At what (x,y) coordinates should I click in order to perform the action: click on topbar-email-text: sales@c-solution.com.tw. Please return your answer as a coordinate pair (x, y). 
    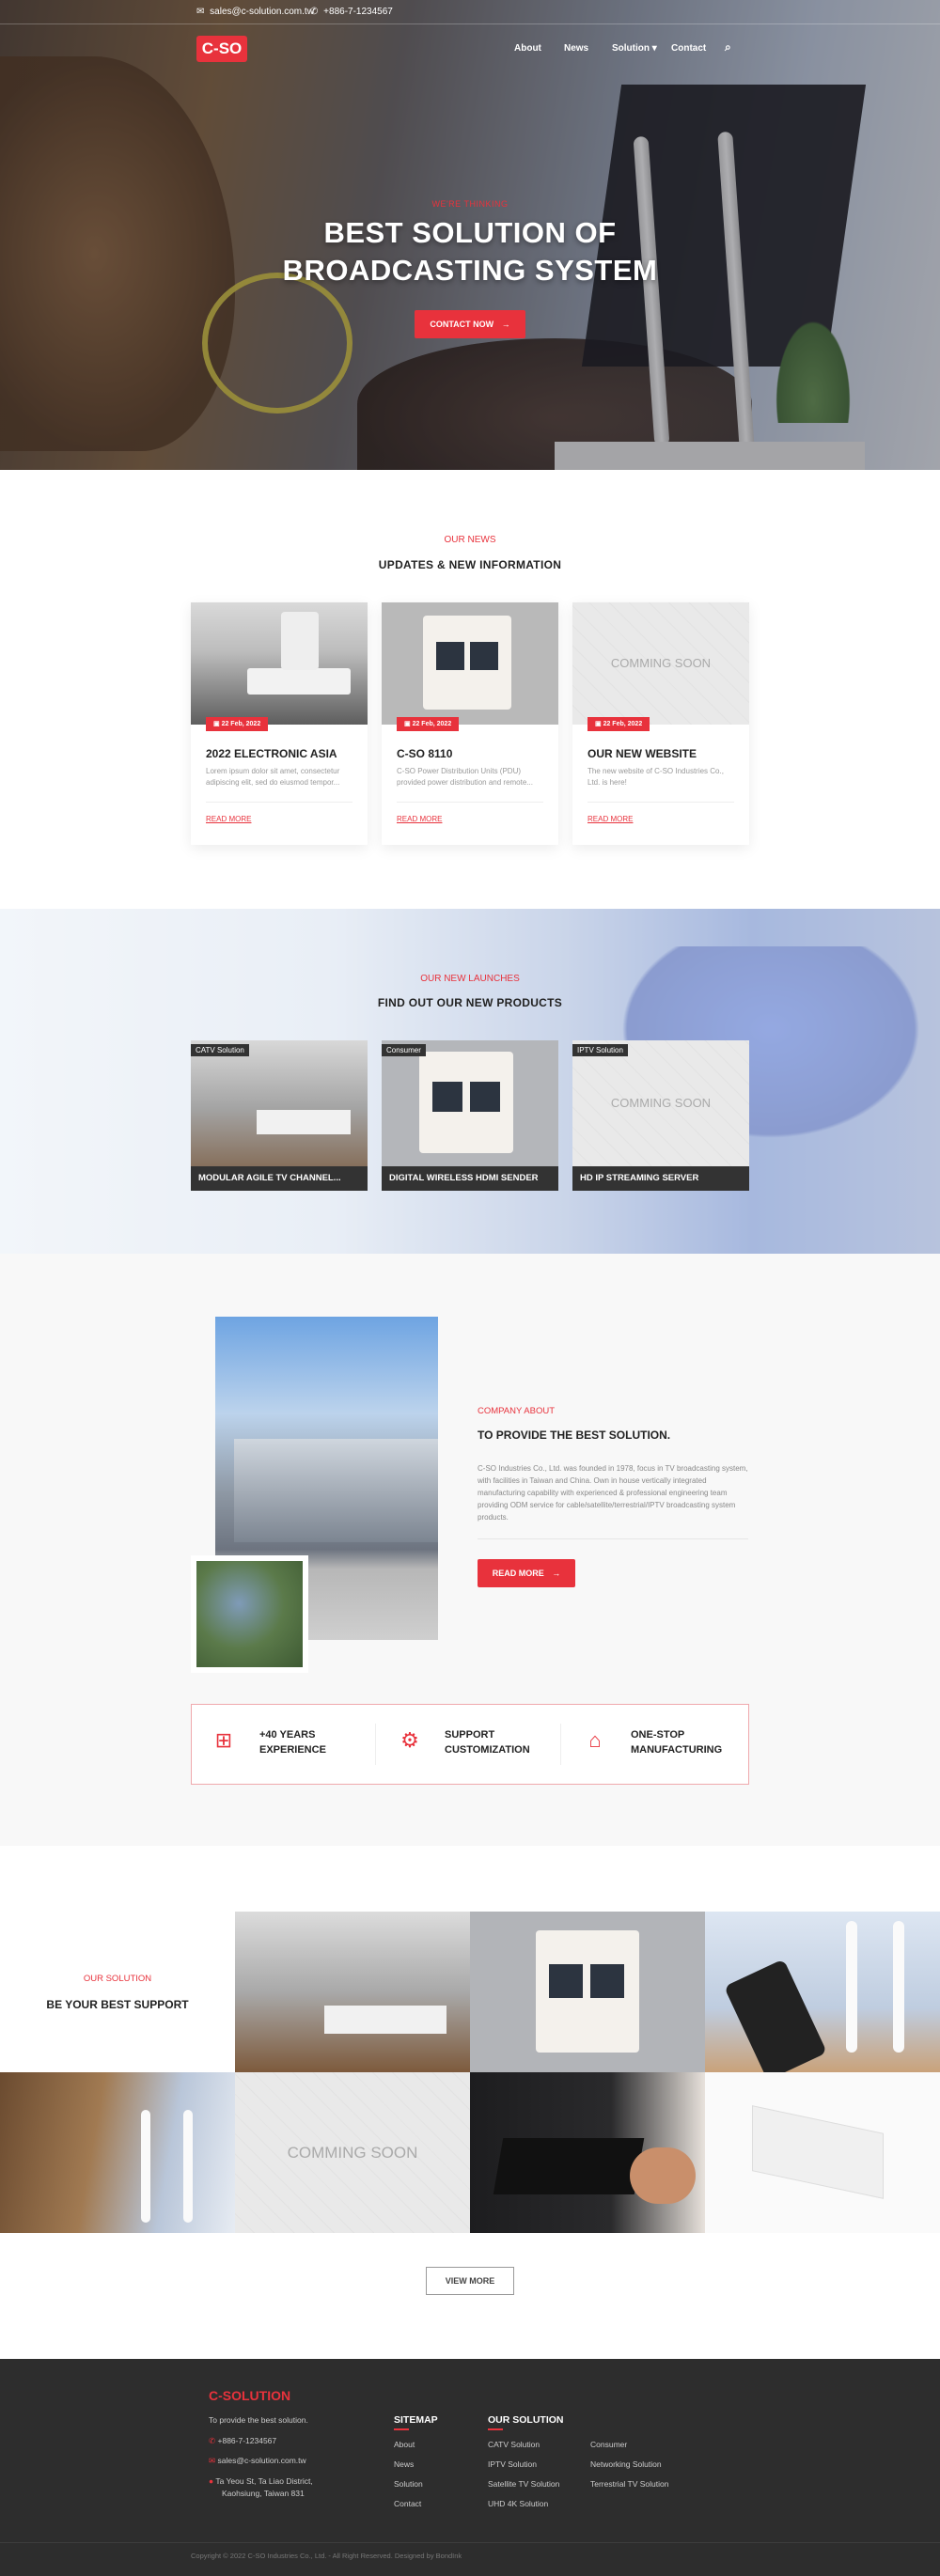
    Looking at the image, I should click on (262, 12).